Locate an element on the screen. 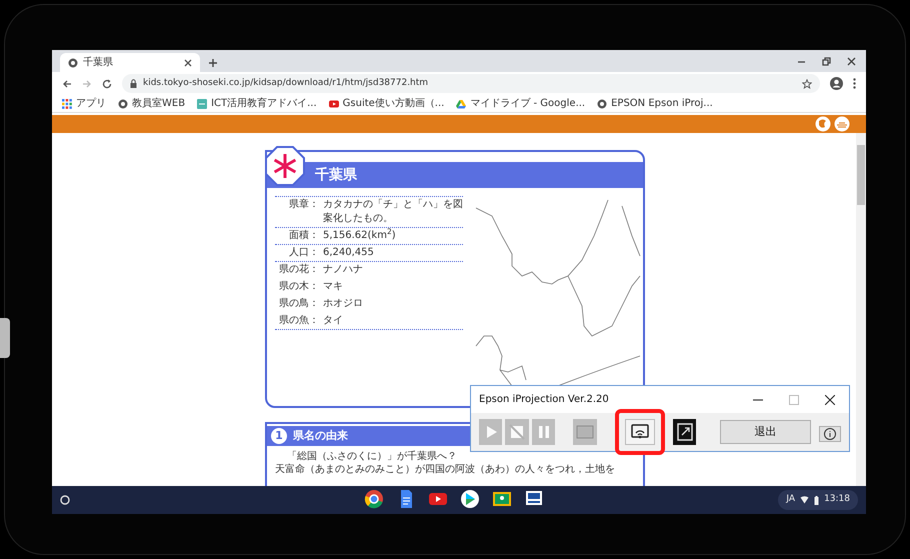 The image size is (910, 559). document-icon is located at coordinates (202, 103).